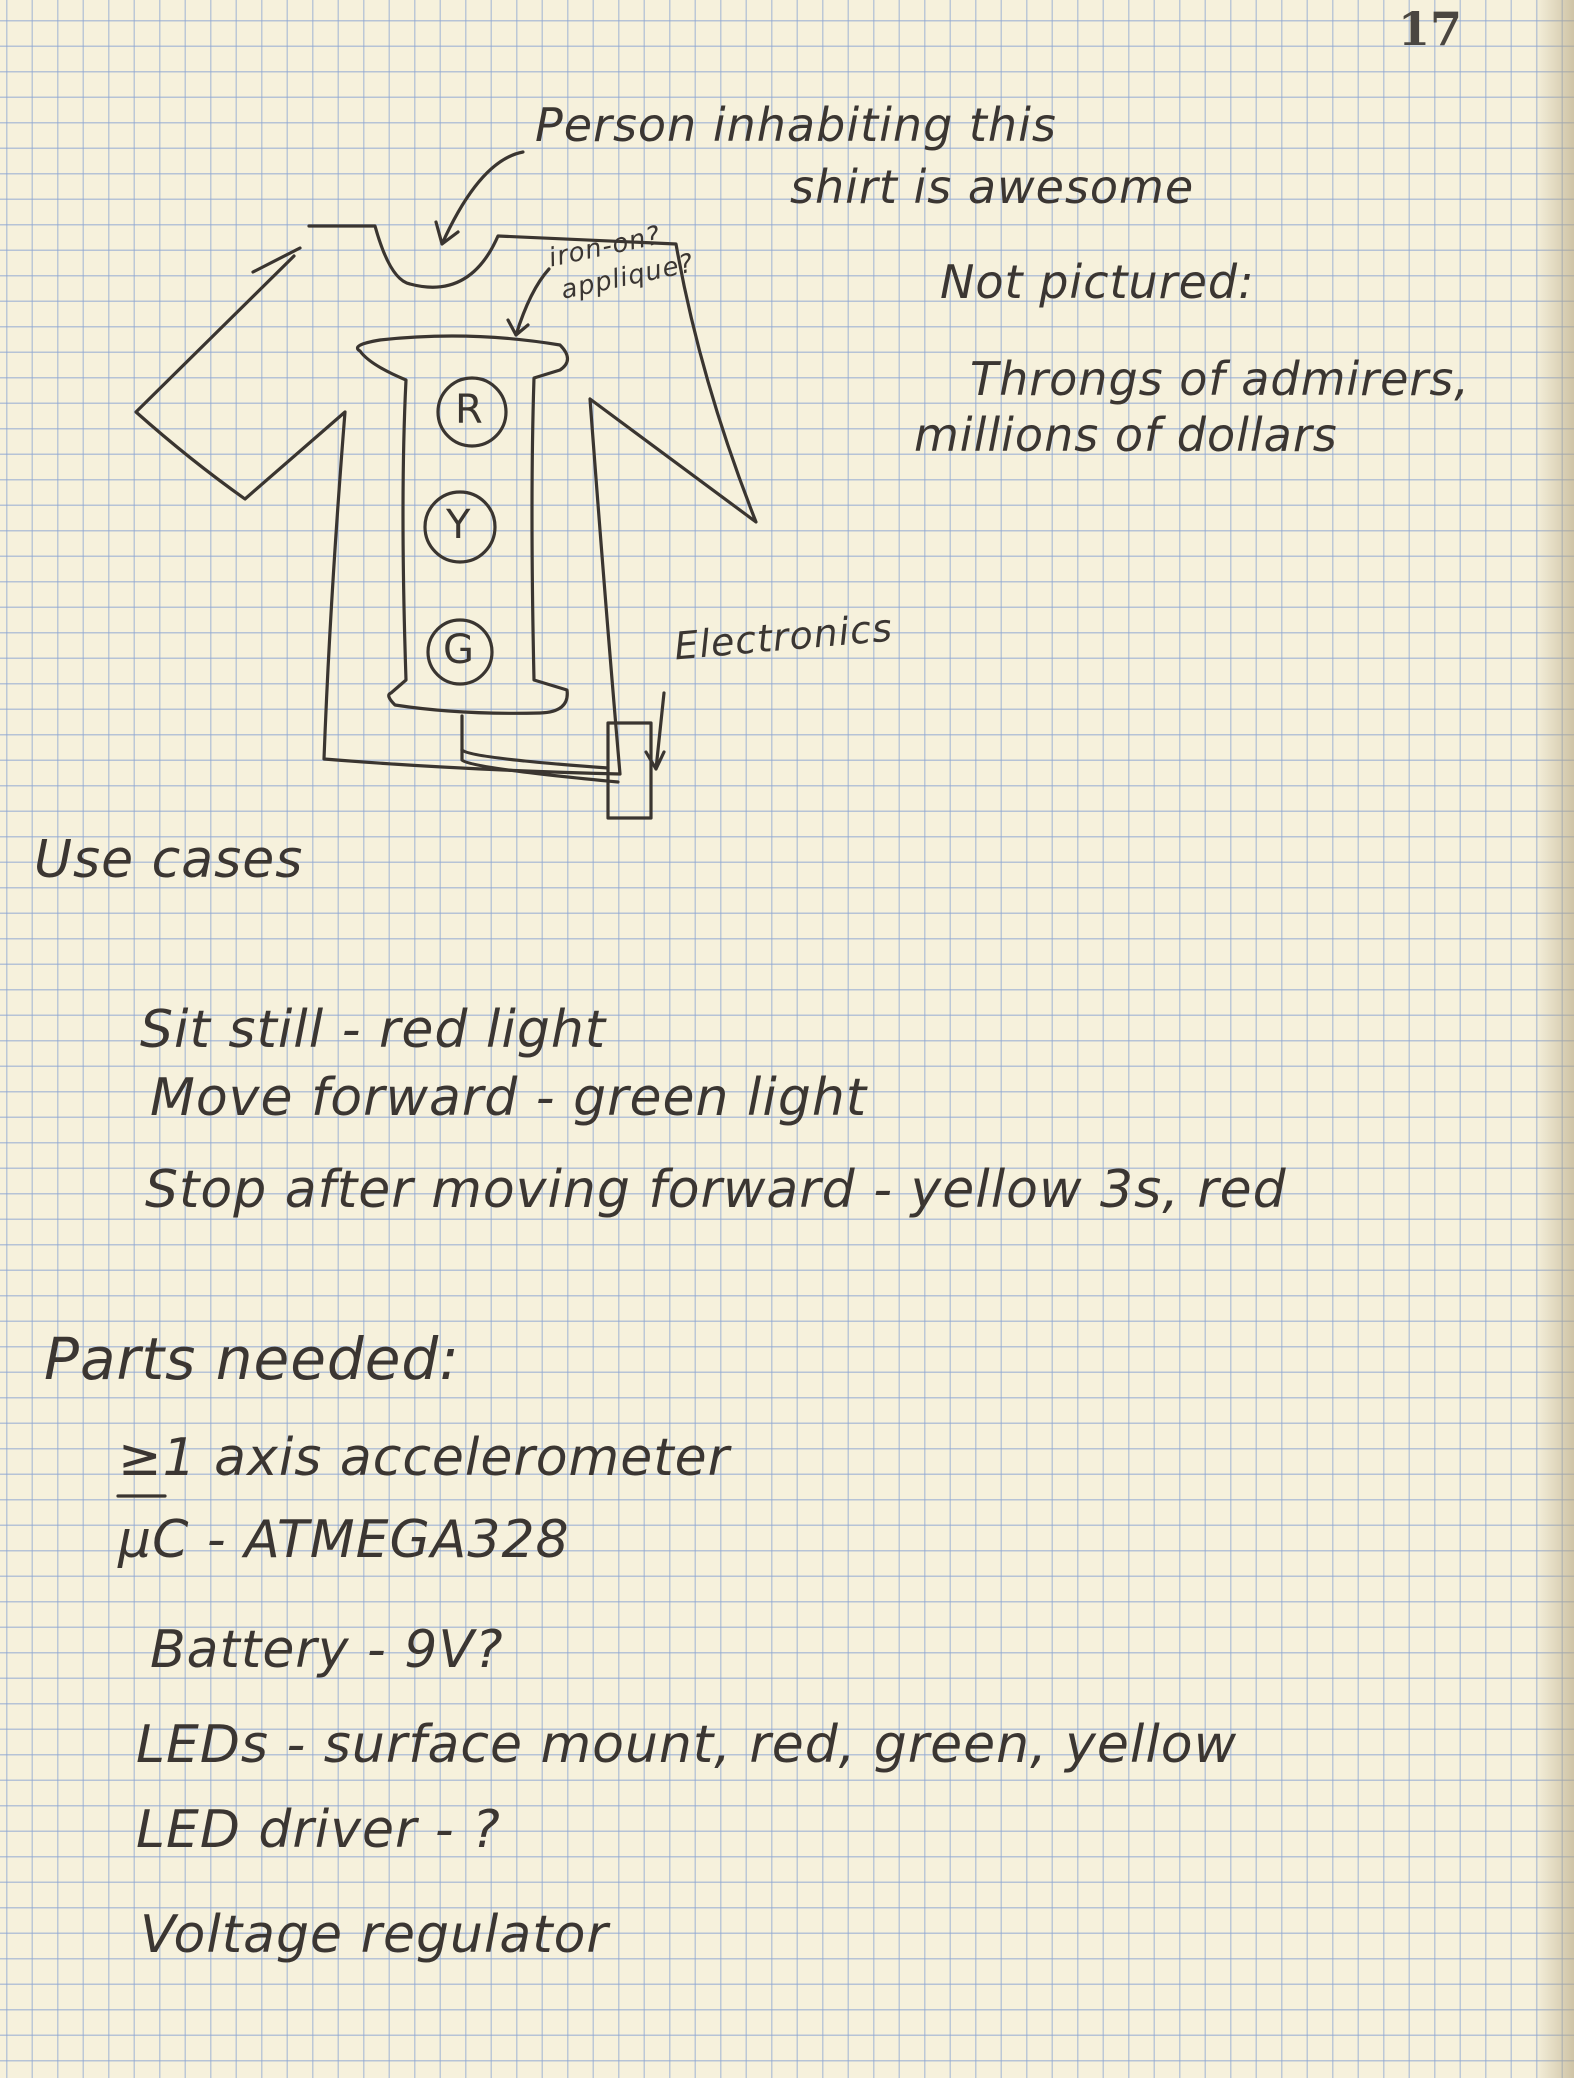 This screenshot has width=1574, height=2078. Describe the element at coordinates (458, 650) in the screenshot. I see `light-label-g: G` at that location.